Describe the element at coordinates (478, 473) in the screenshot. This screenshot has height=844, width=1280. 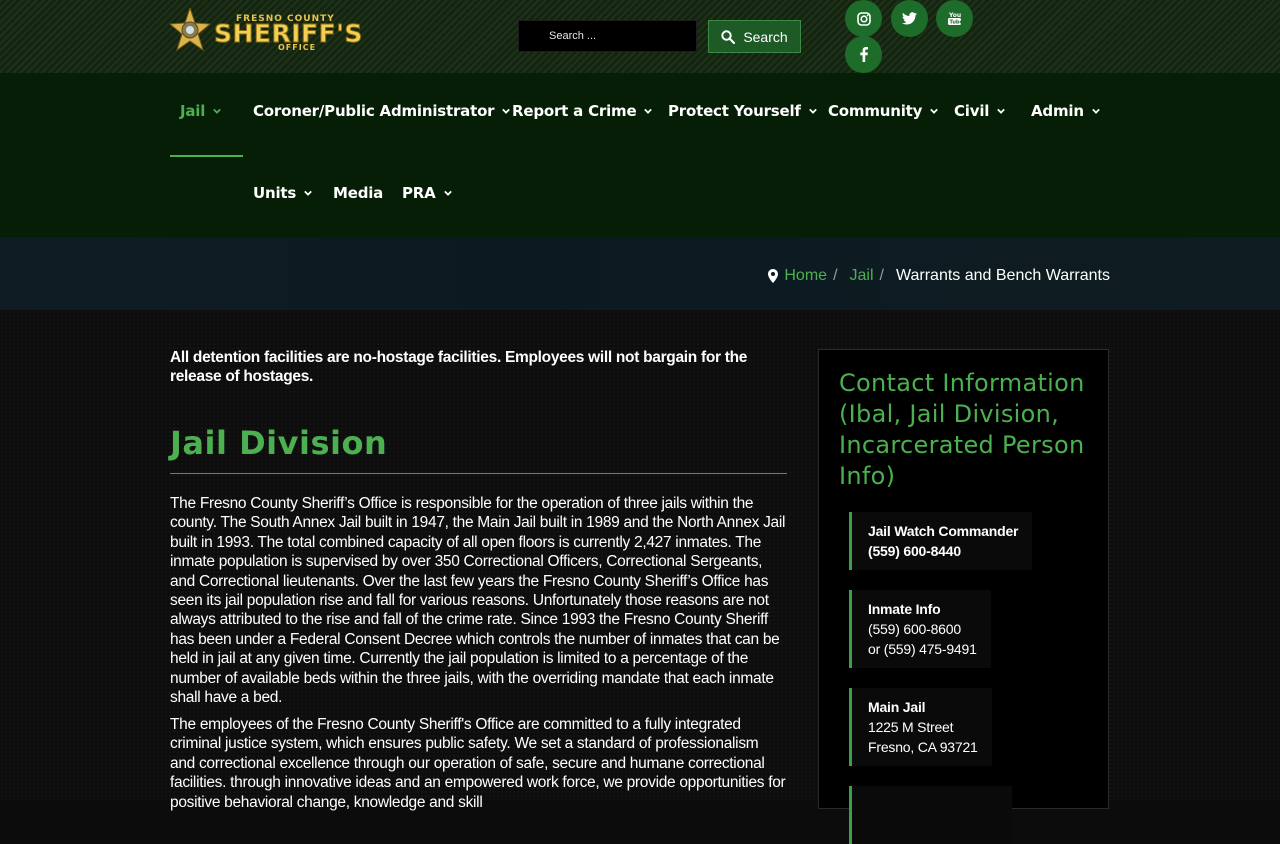
I see `title-divider` at that location.